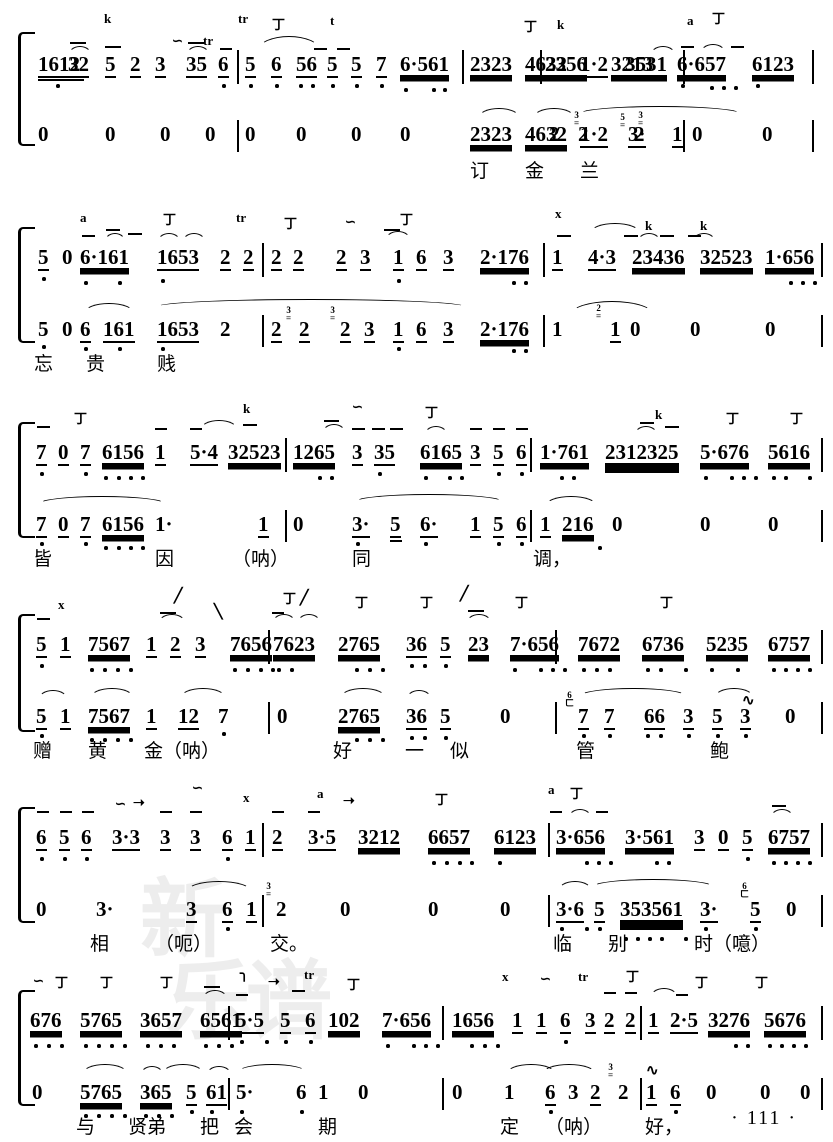 The width and height of the screenshot is (833, 1142). I want to click on note-group: 0, so click(723, 838).